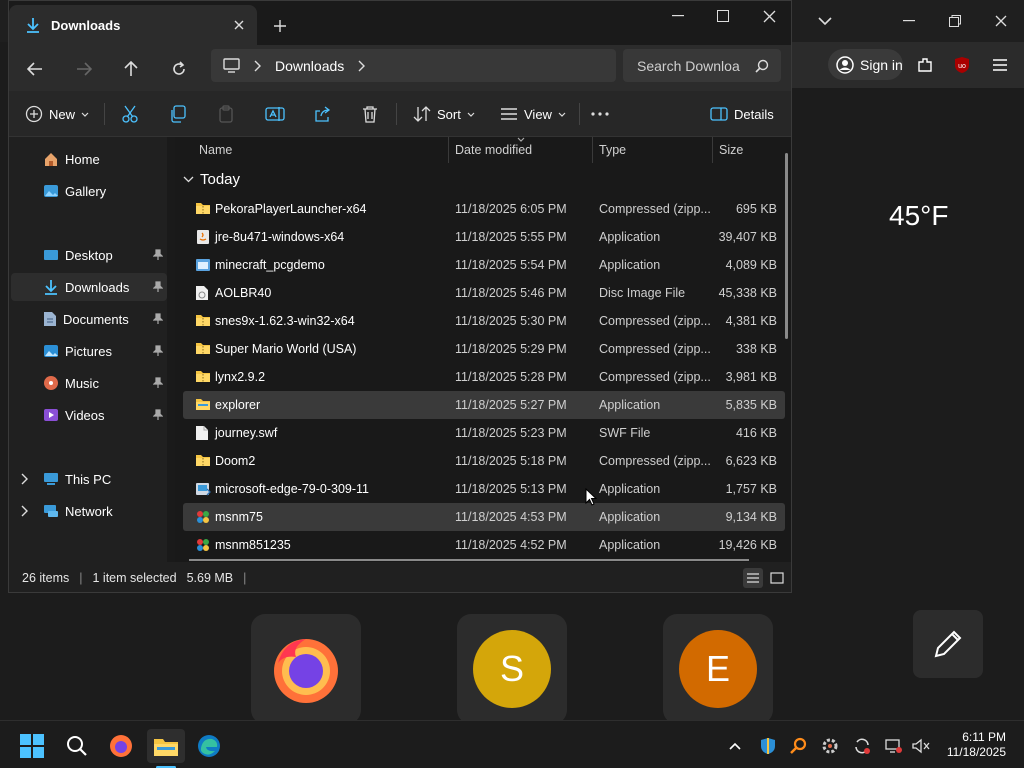 This screenshot has height=768, width=1024. Describe the element at coordinates (89, 287) in the screenshot. I see `sidebar-item-downloads: Downloads` at that location.